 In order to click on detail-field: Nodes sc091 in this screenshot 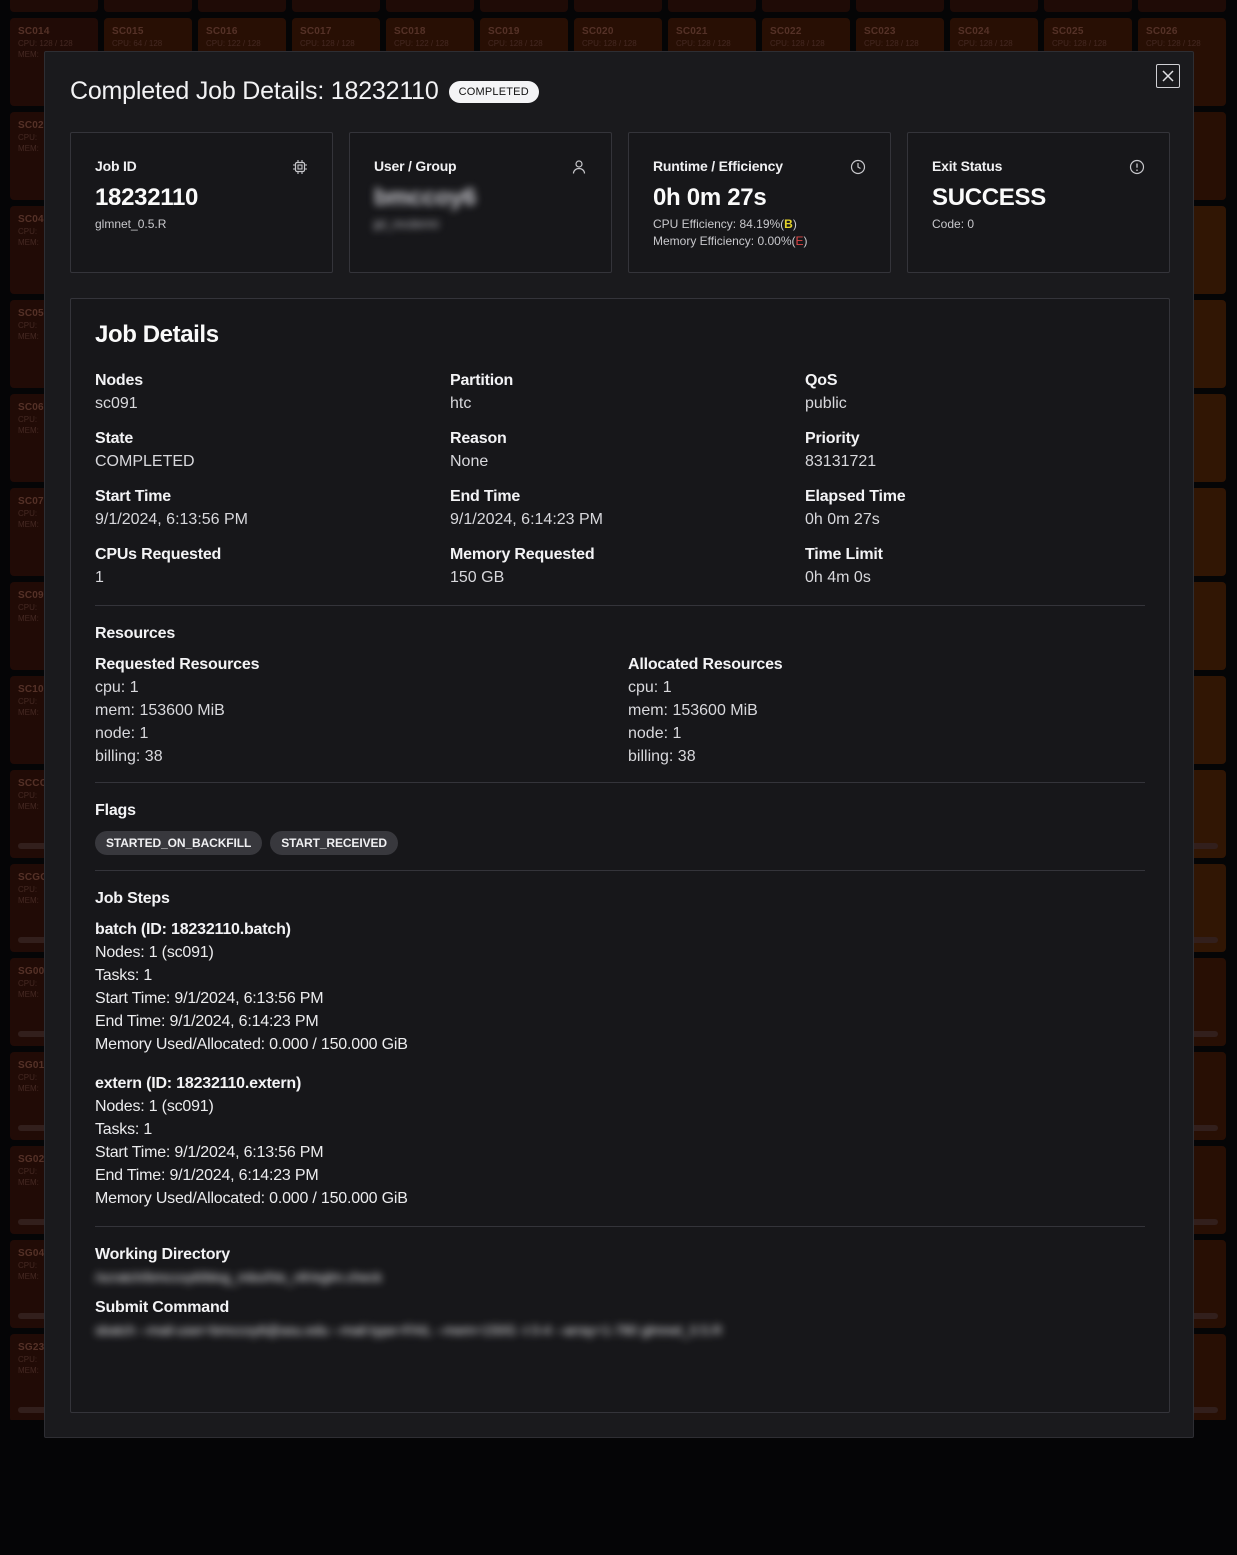, I will do `click(272, 392)`.